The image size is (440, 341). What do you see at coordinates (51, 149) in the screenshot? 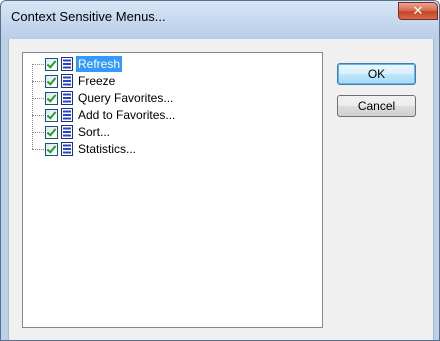
I see `checkbox-statistics` at bounding box center [51, 149].